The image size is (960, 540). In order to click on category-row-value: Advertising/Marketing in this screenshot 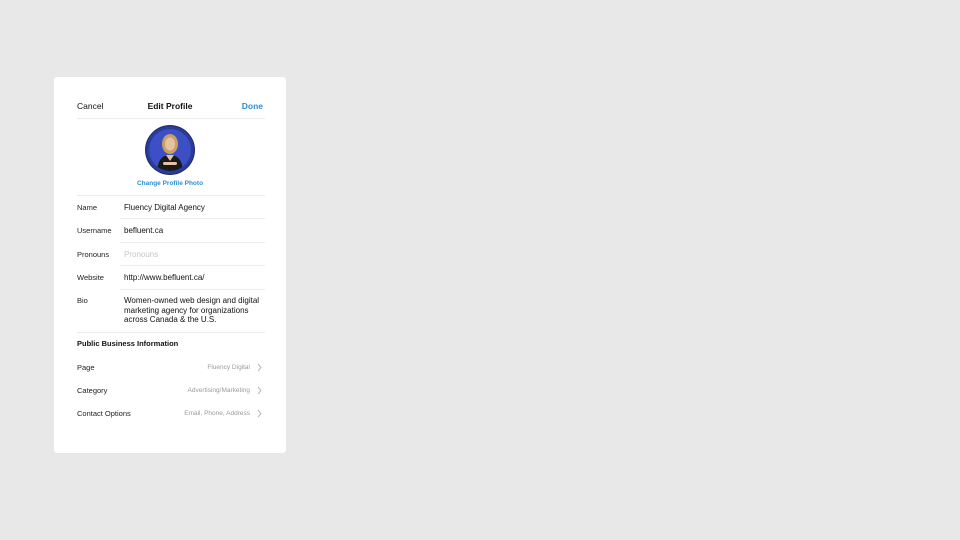, I will do `click(219, 390)`.